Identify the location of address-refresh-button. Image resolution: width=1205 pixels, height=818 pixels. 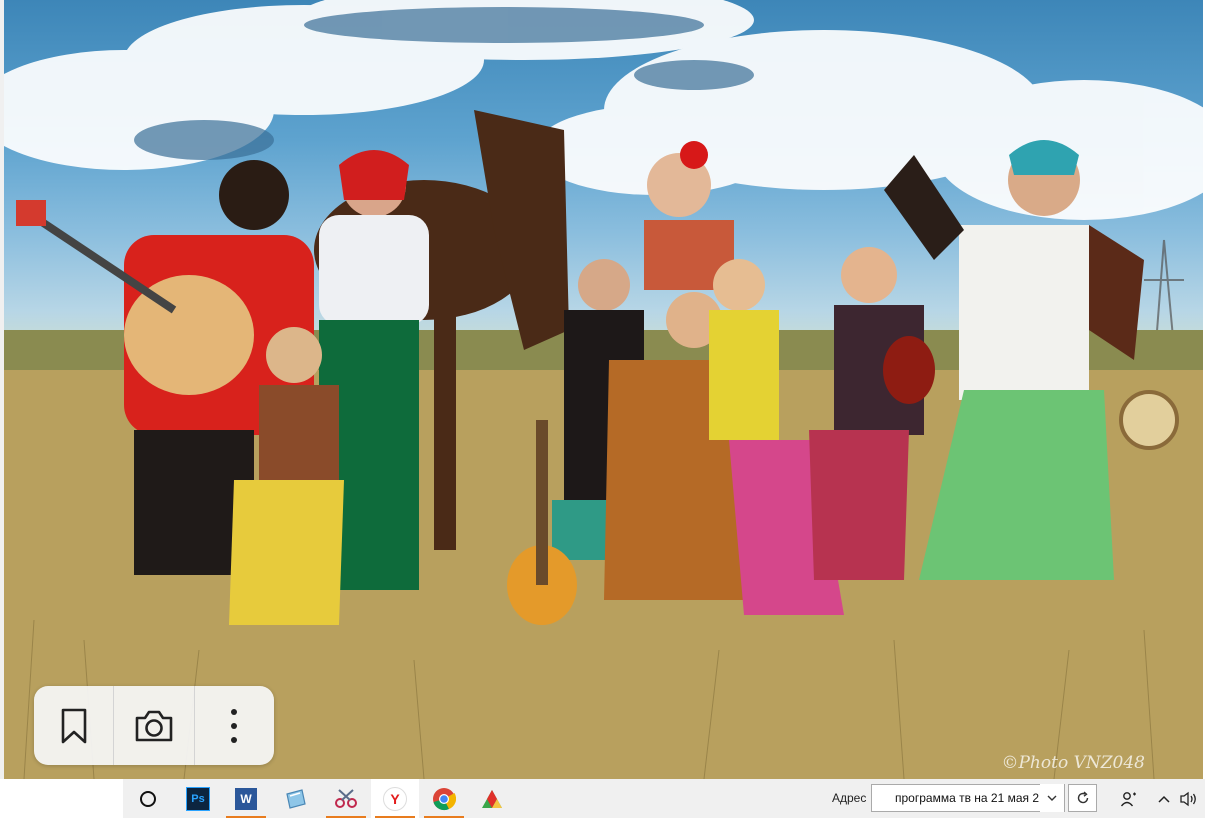
(1082, 798).